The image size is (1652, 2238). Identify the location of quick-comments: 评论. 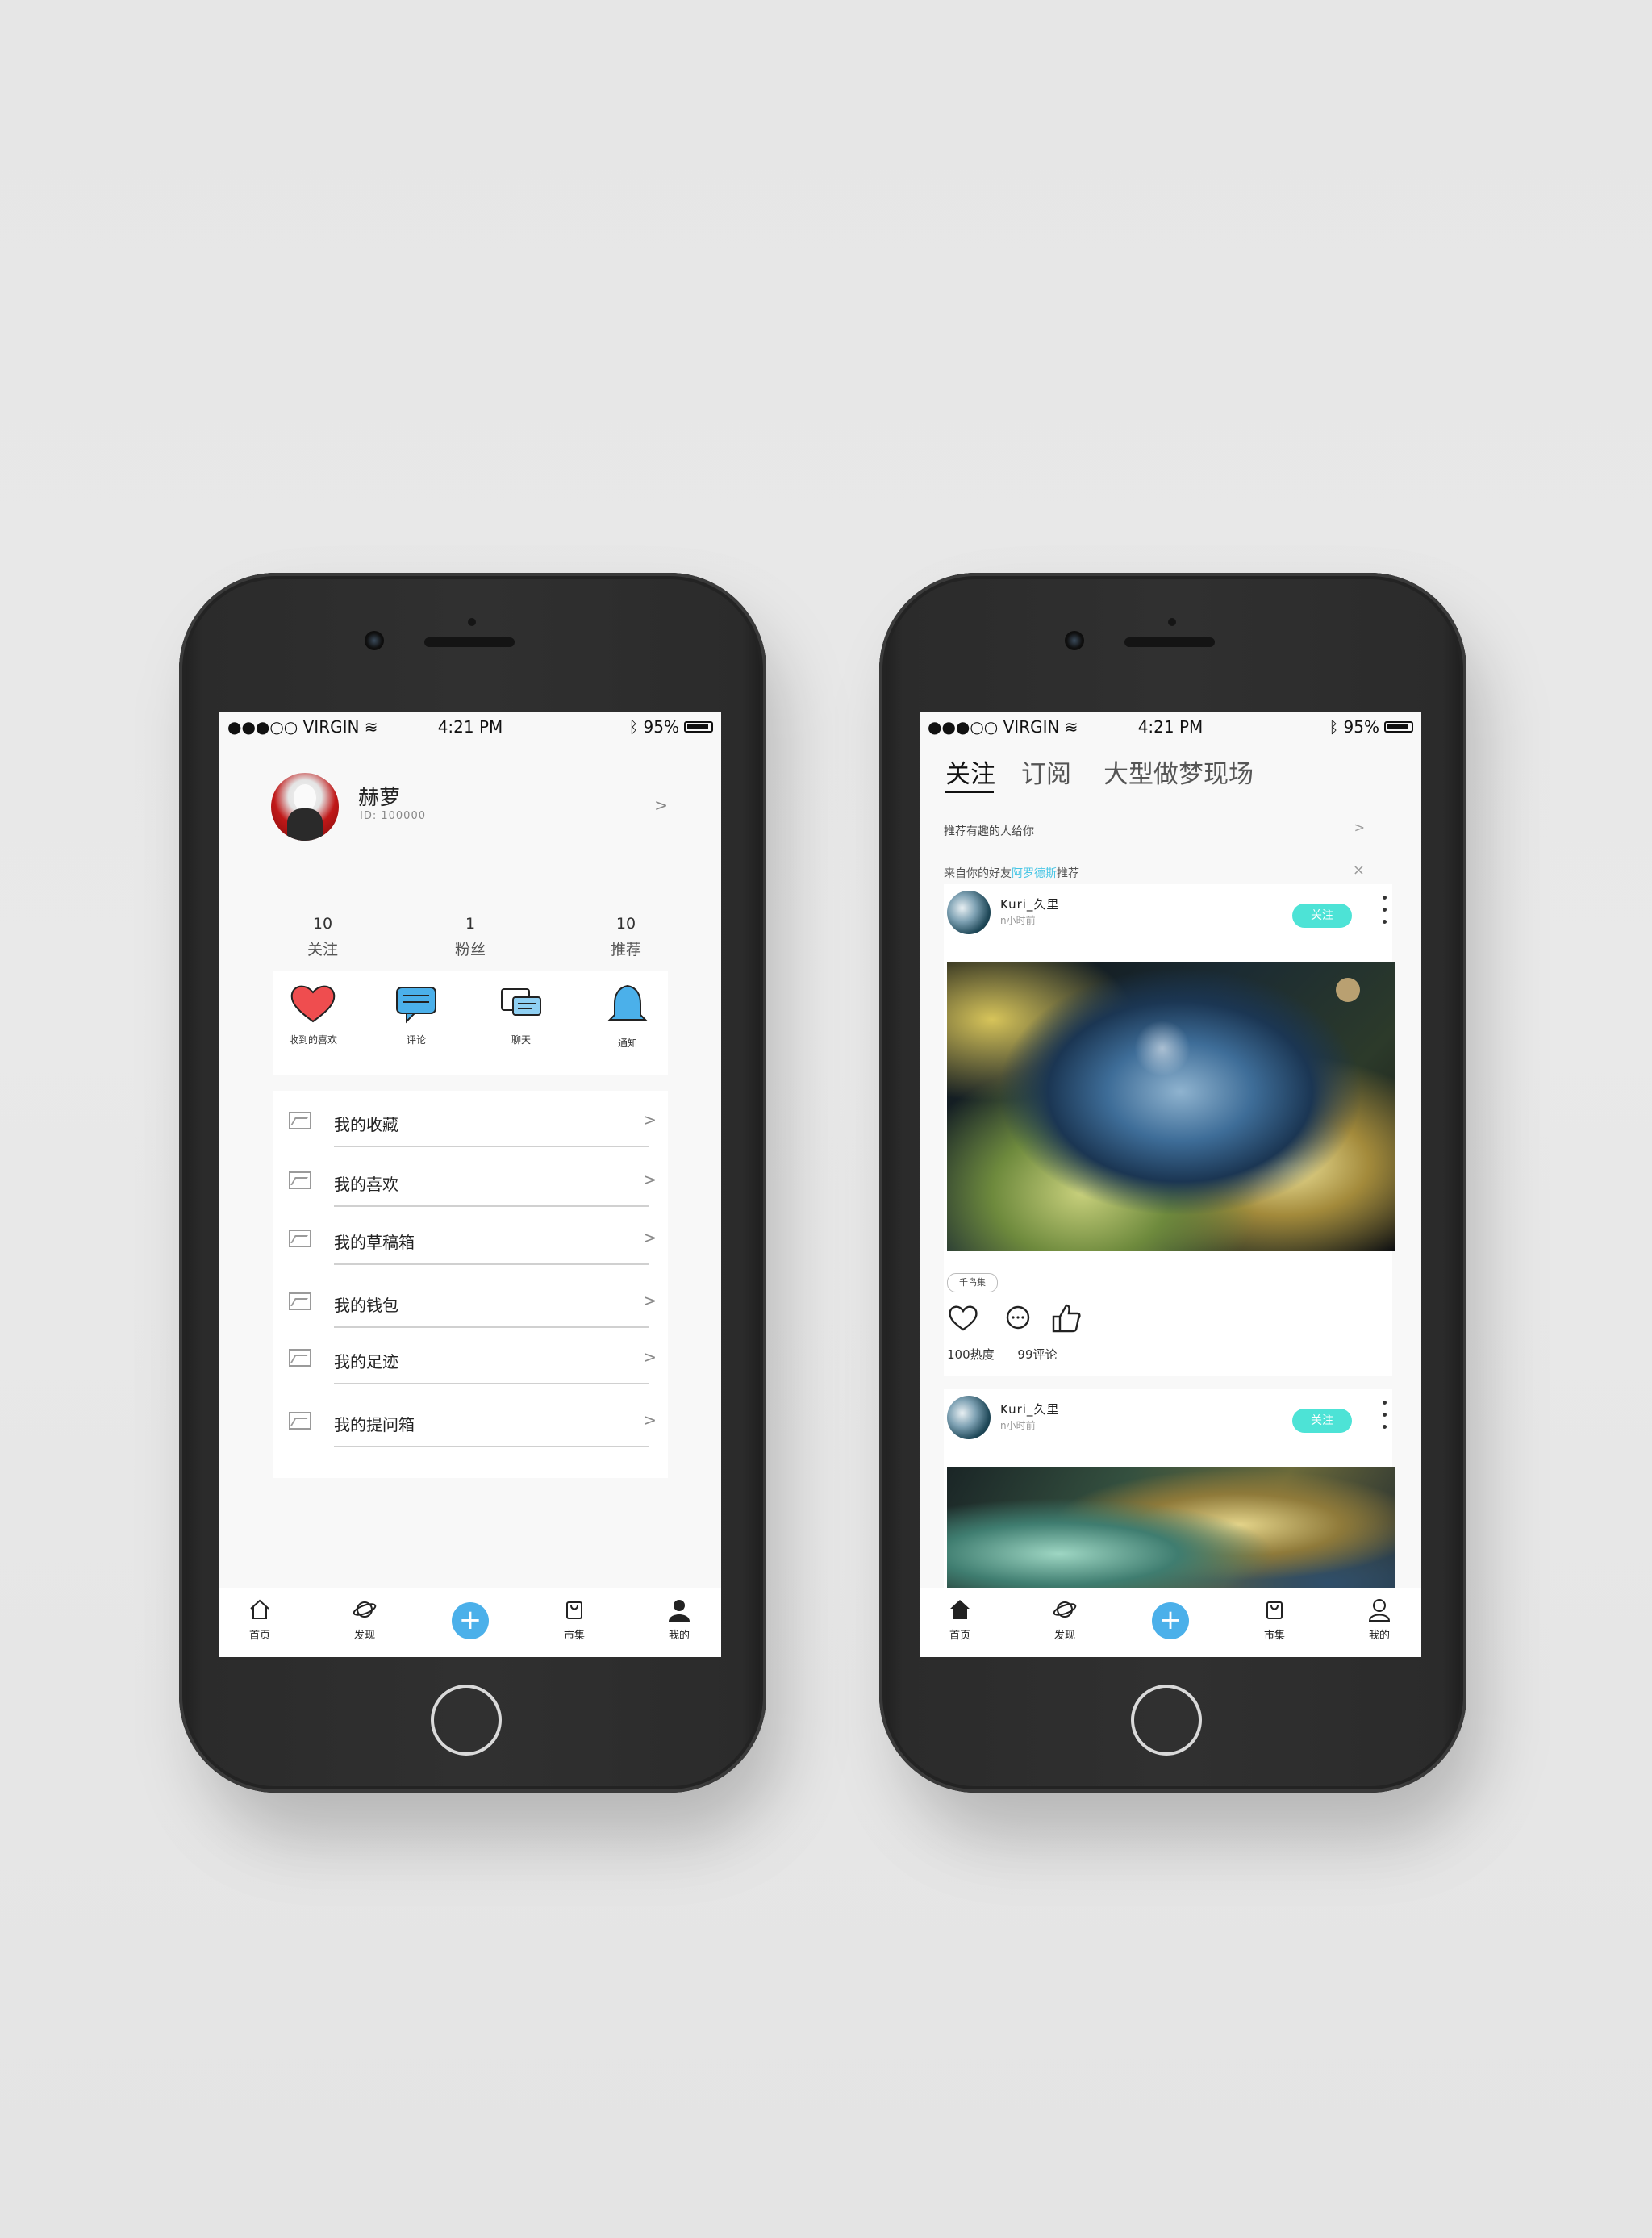
(416, 1015).